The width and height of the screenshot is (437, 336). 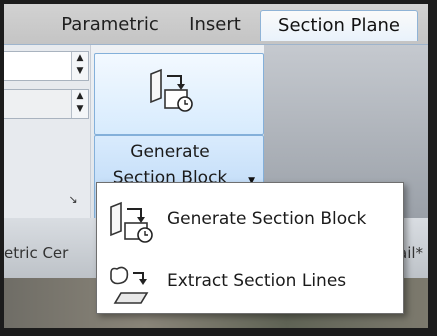 I want to click on menu-item-generate-section-block: Generate Section Block, so click(x=250, y=221).